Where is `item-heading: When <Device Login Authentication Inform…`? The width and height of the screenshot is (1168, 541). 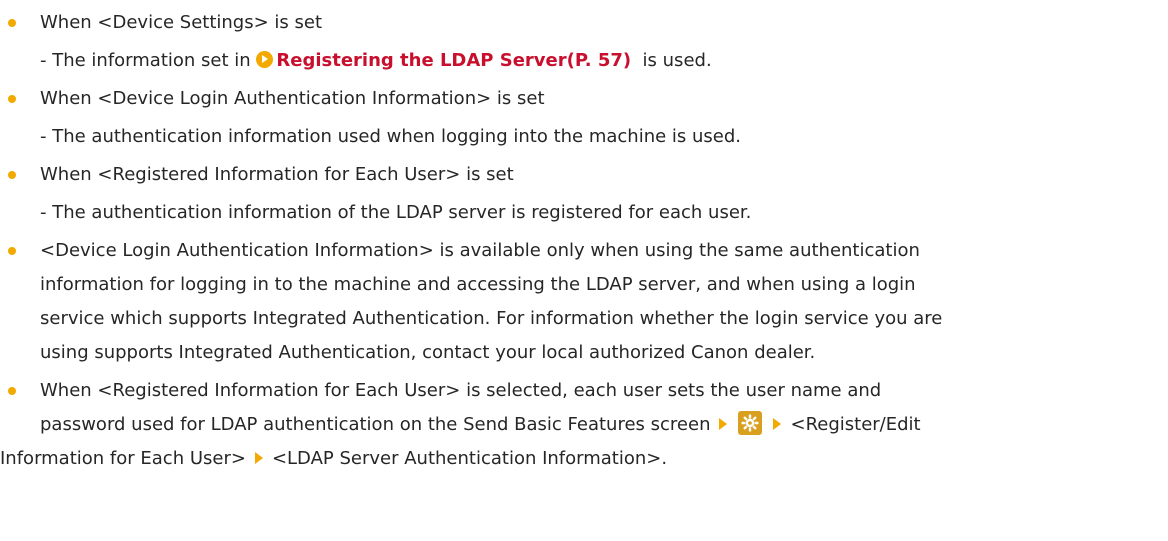
item-heading: When <Device Login Authentication Inform… is located at coordinates (292, 98).